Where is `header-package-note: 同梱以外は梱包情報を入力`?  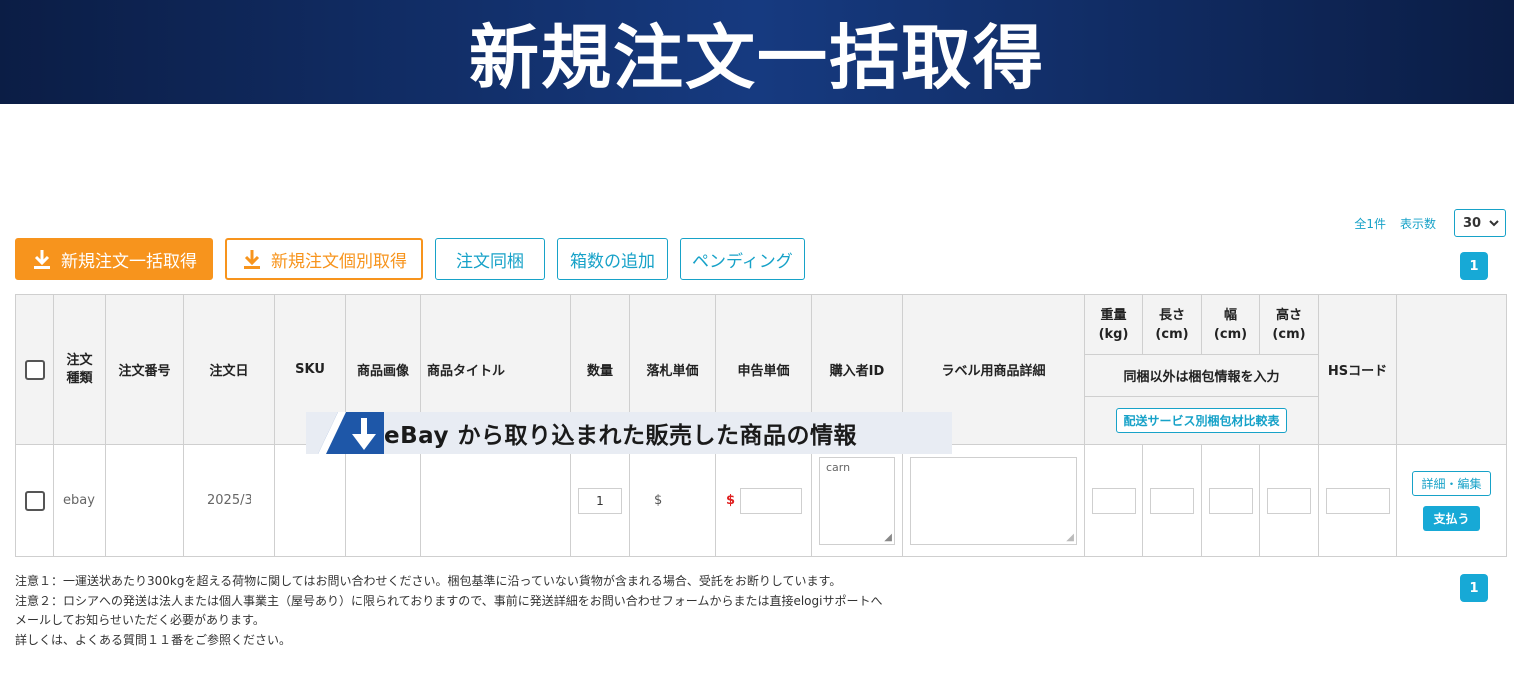 header-package-note: 同梱以外は梱包情報を入力 is located at coordinates (1201, 375).